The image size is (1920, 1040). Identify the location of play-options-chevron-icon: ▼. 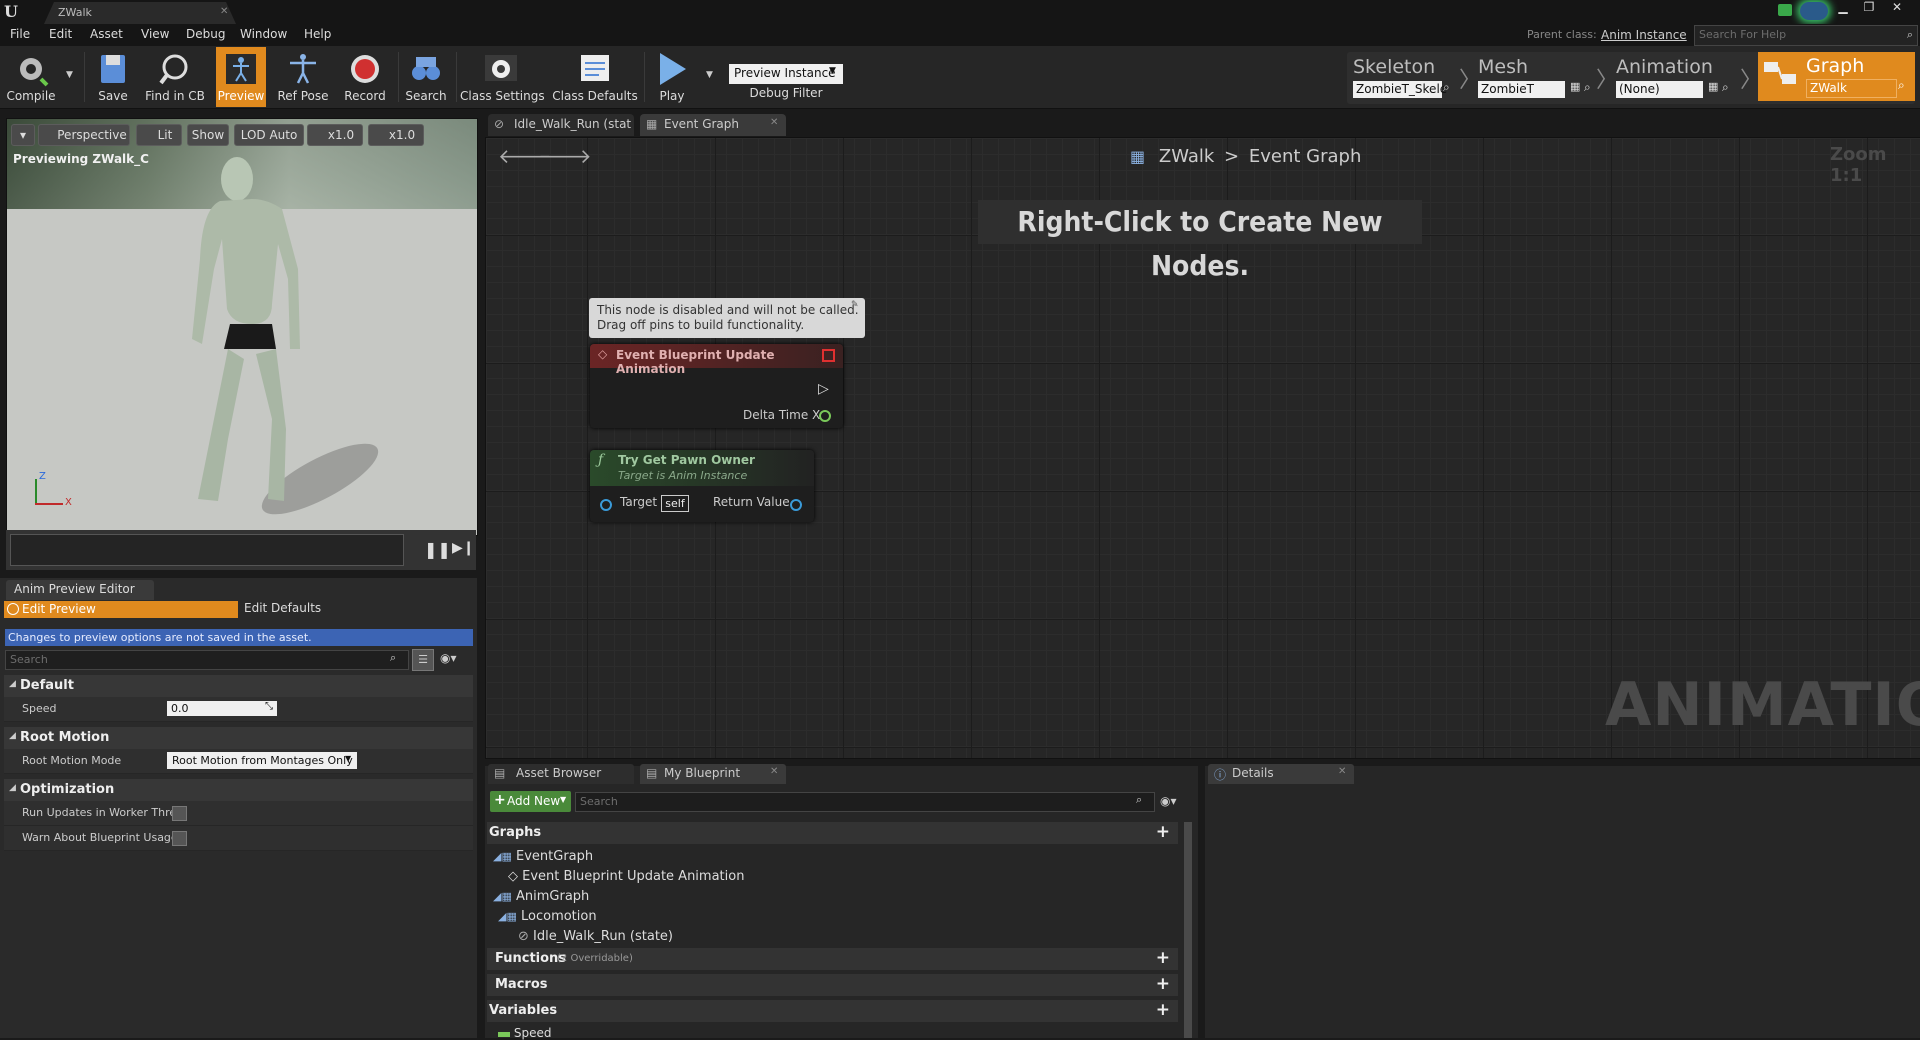
(709, 75).